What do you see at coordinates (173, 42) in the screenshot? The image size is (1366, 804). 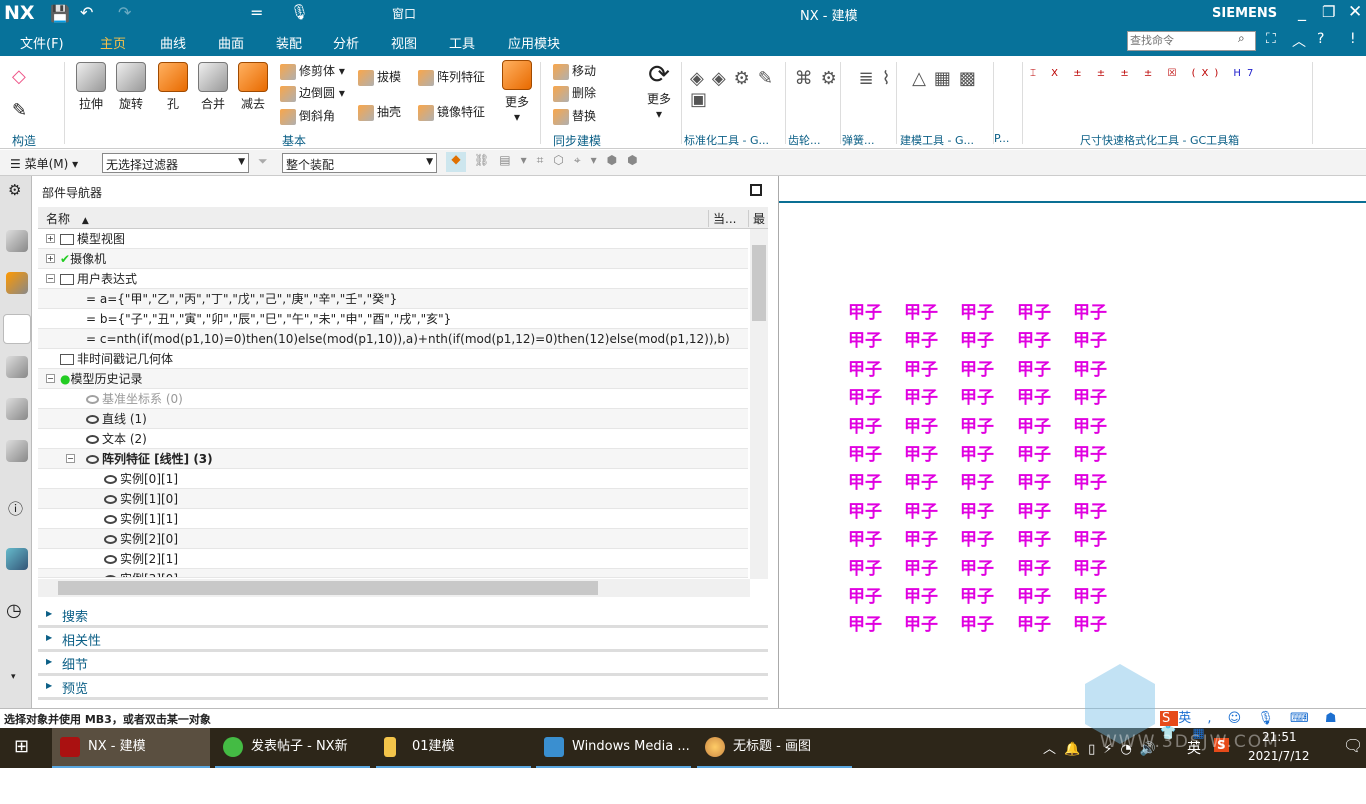 I see `tab-curve: 曲线` at bounding box center [173, 42].